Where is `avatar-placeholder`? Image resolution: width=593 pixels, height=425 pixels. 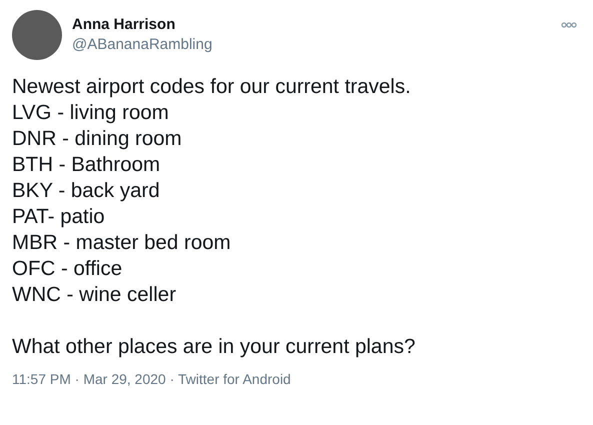 avatar-placeholder is located at coordinates (37, 35).